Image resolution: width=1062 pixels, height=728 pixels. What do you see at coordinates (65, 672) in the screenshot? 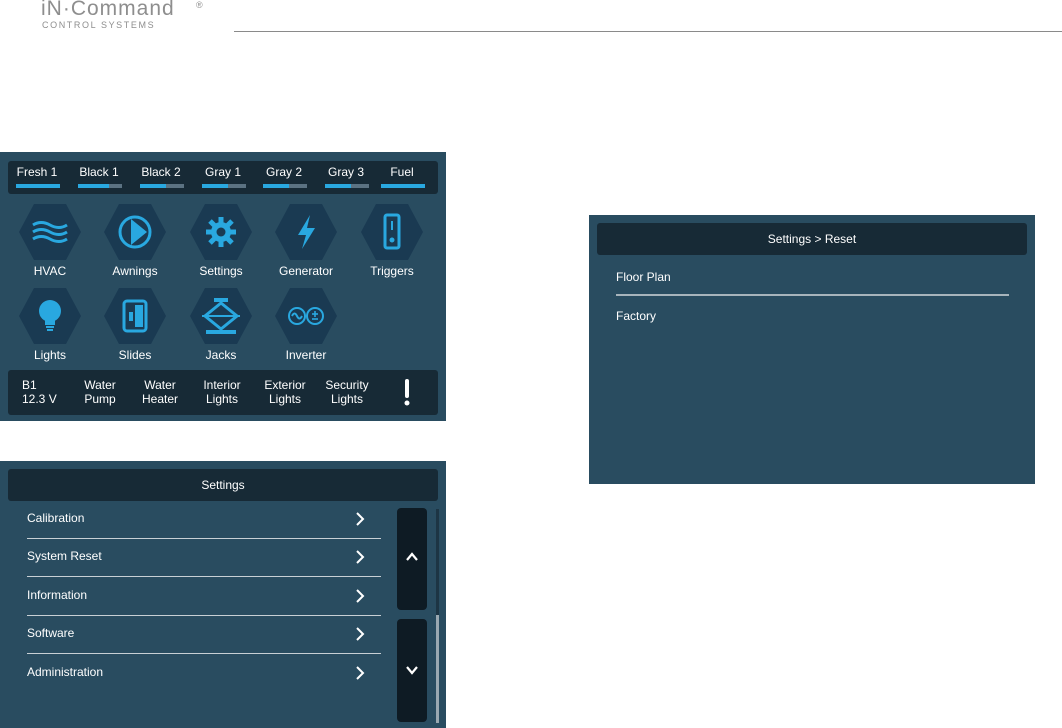
I see `settings-item-label: Administration` at bounding box center [65, 672].